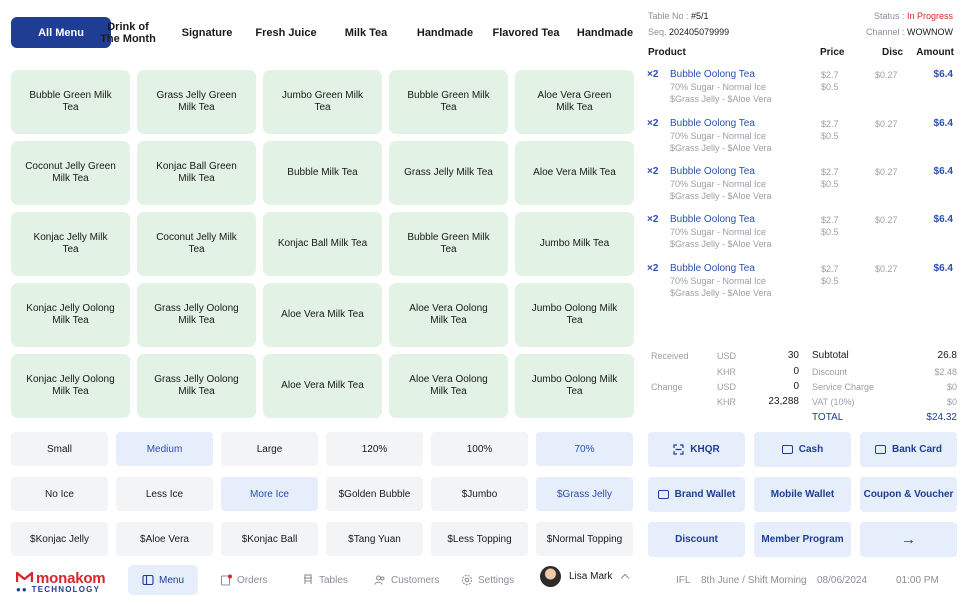 Image resolution: width=965 pixels, height=605 pixels. Describe the element at coordinates (574, 244) in the screenshot. I see `product-tile: Jumbo Milk Tea` at that location.